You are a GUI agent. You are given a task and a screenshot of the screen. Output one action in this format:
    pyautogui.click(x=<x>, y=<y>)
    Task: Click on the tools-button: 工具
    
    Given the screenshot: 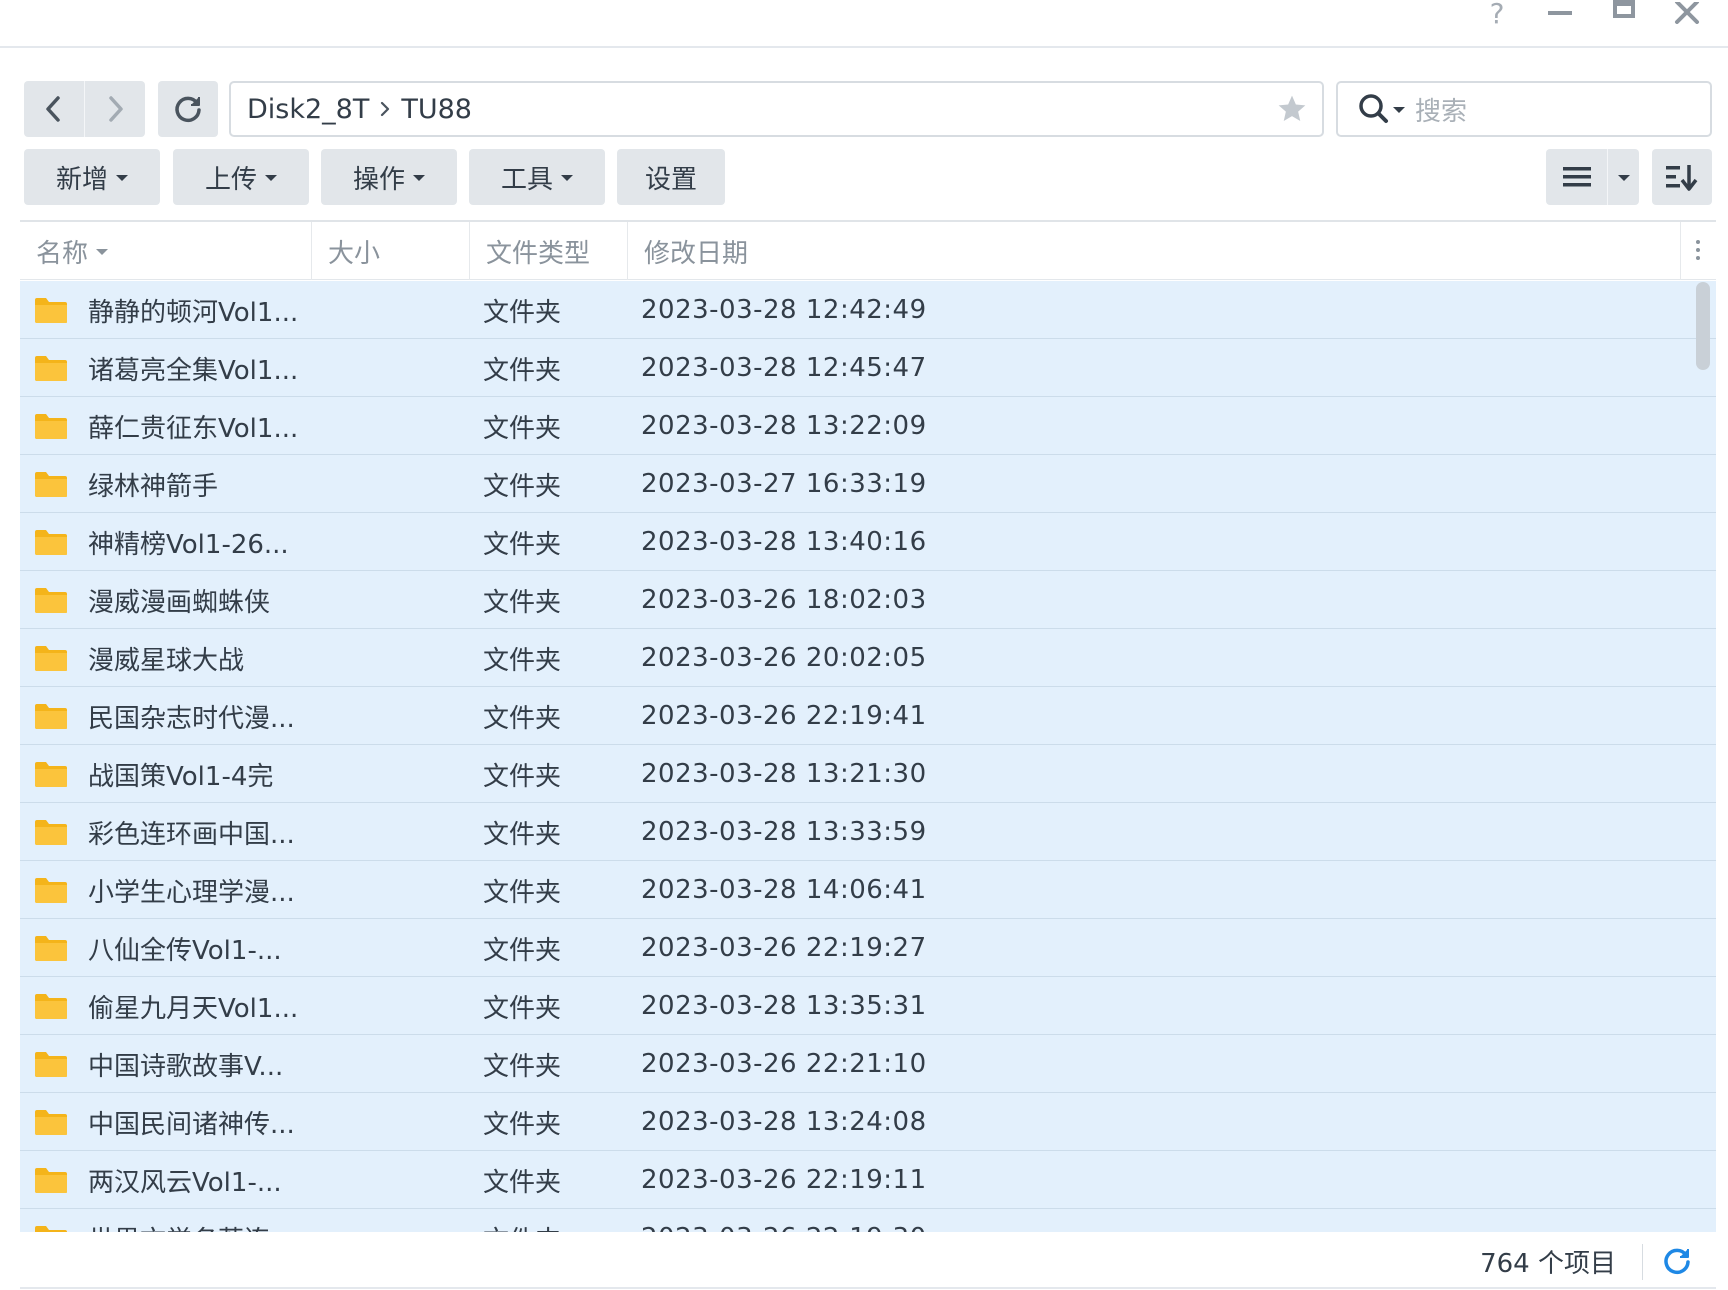 What is the action you would take?
    pyautogui.click(x=537, y=177)
    